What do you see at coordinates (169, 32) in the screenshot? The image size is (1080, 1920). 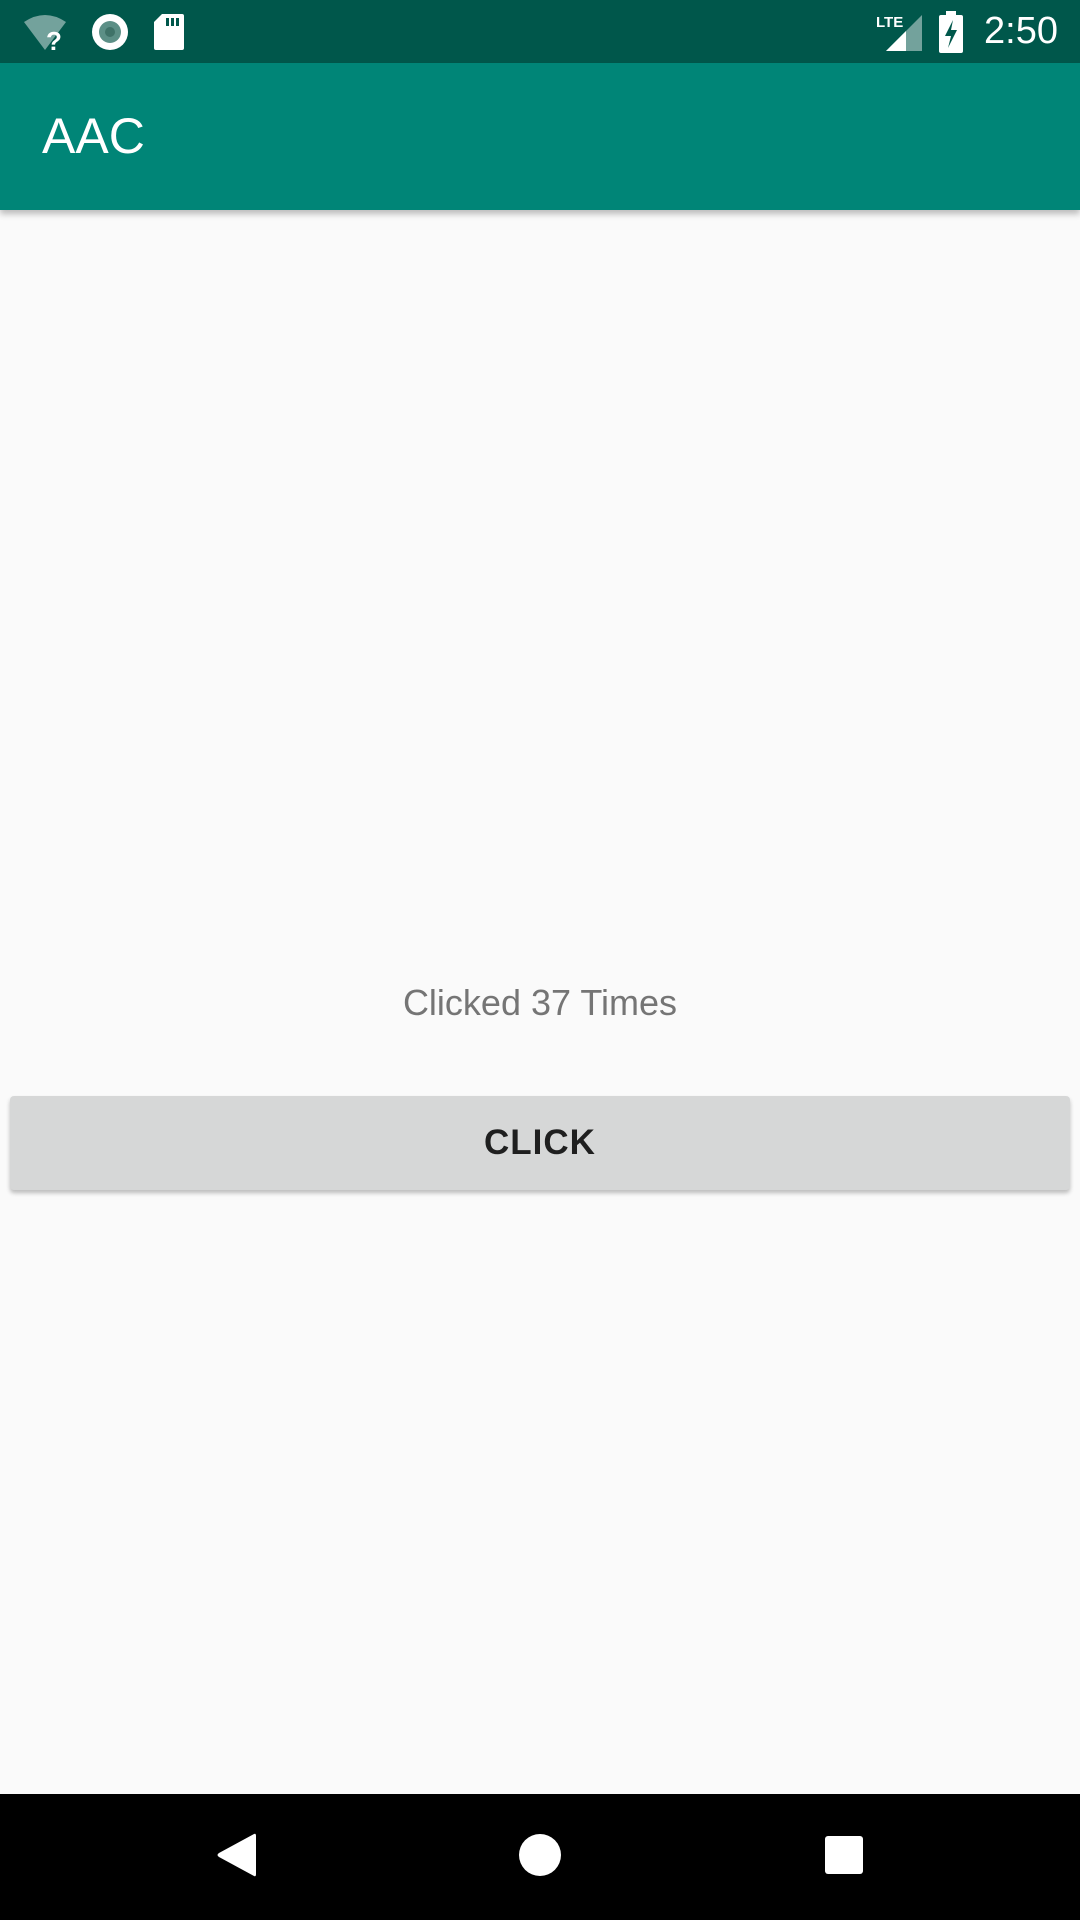 I see `sd-card-icon` at bounding box center [169, 32].